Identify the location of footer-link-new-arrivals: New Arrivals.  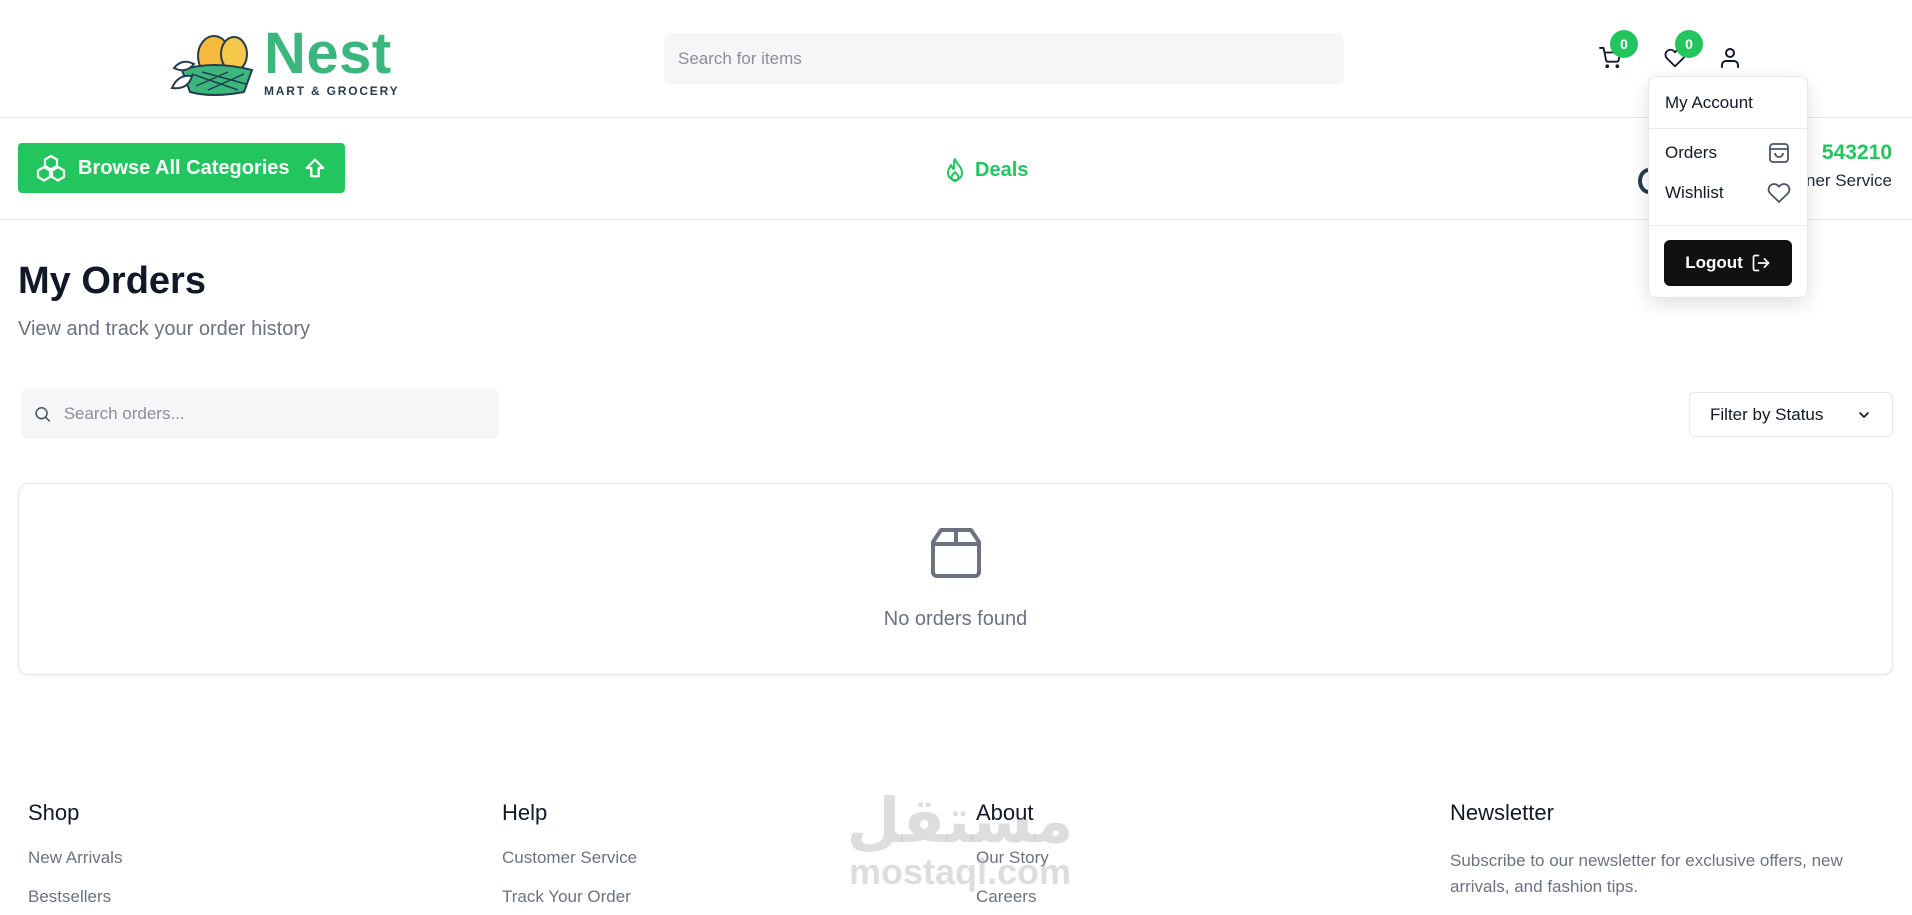
(75, 858).